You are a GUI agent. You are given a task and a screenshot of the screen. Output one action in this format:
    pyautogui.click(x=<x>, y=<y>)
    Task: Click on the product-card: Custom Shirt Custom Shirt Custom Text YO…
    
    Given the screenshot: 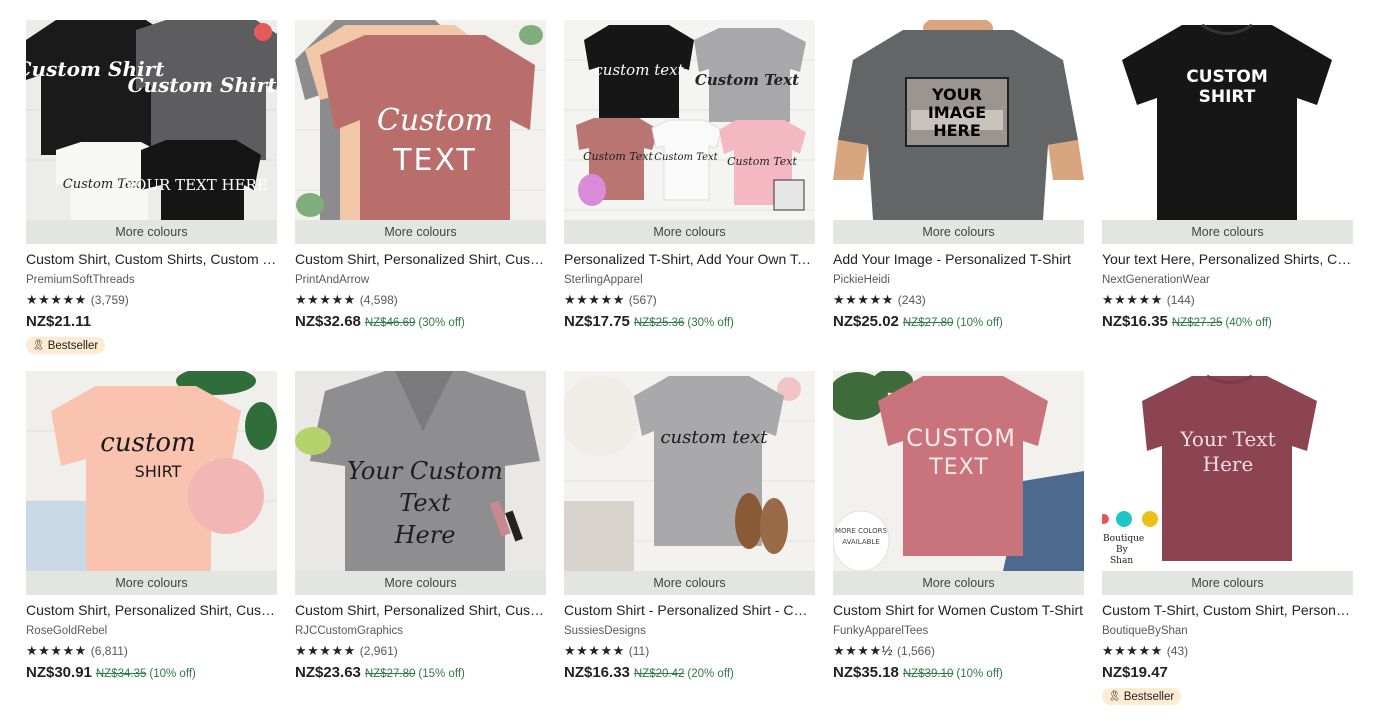 What is the action you would take?
    pyautogui.click(x=151, y=195)
    